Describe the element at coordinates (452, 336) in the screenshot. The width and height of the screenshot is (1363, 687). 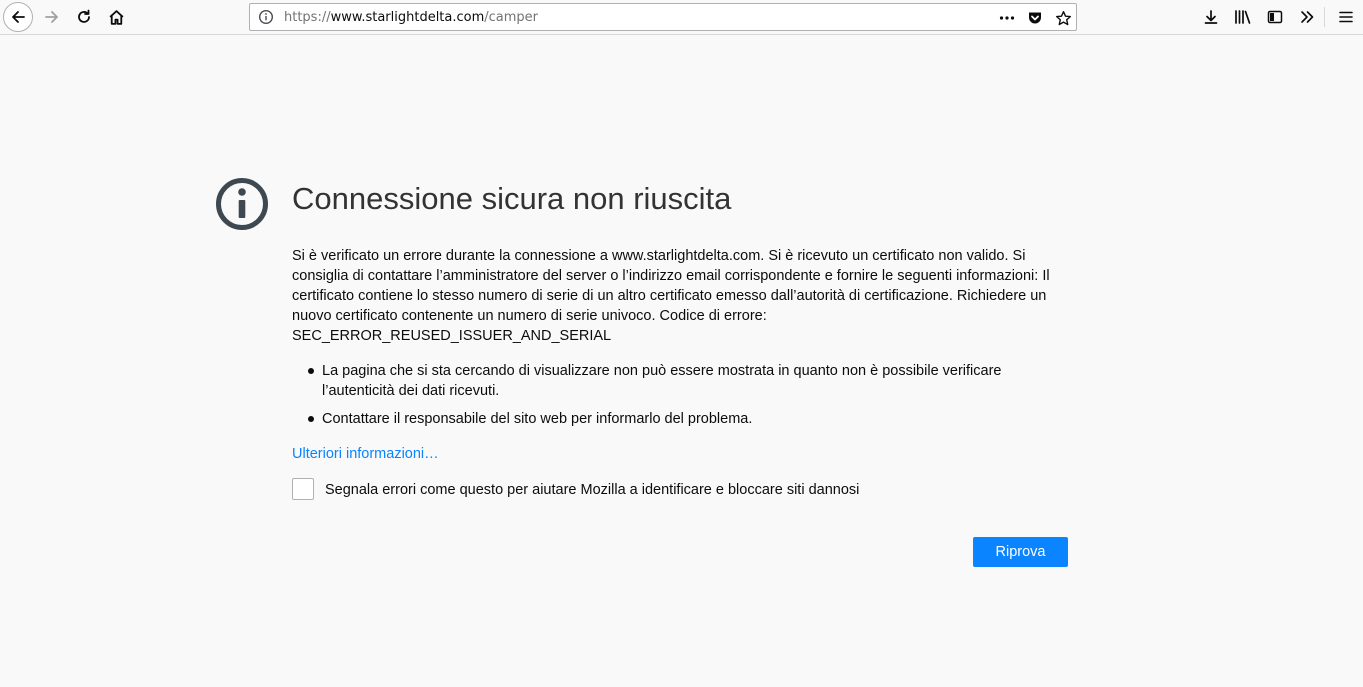
I see `error-code: SEC_ERROR_REUSED_ISSUER_AND_SERIAL` at that location.